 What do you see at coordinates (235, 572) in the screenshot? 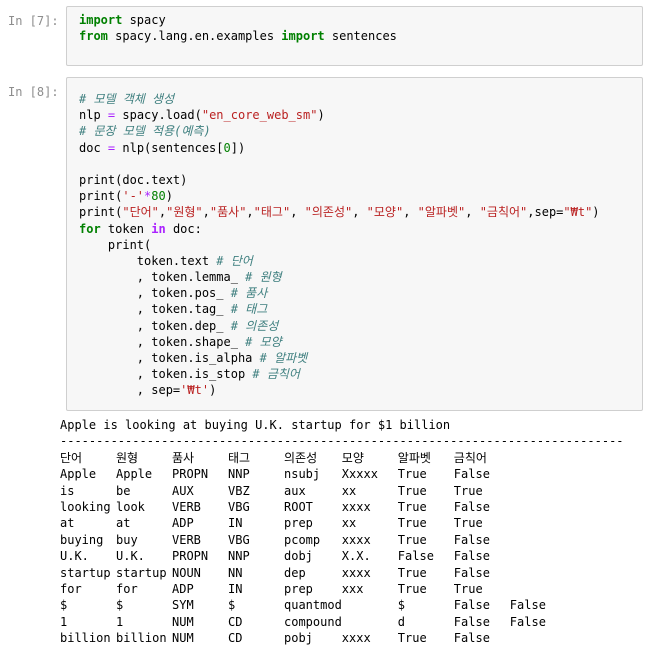
I see `table-cell: NN` at bounding box center [235, 572].